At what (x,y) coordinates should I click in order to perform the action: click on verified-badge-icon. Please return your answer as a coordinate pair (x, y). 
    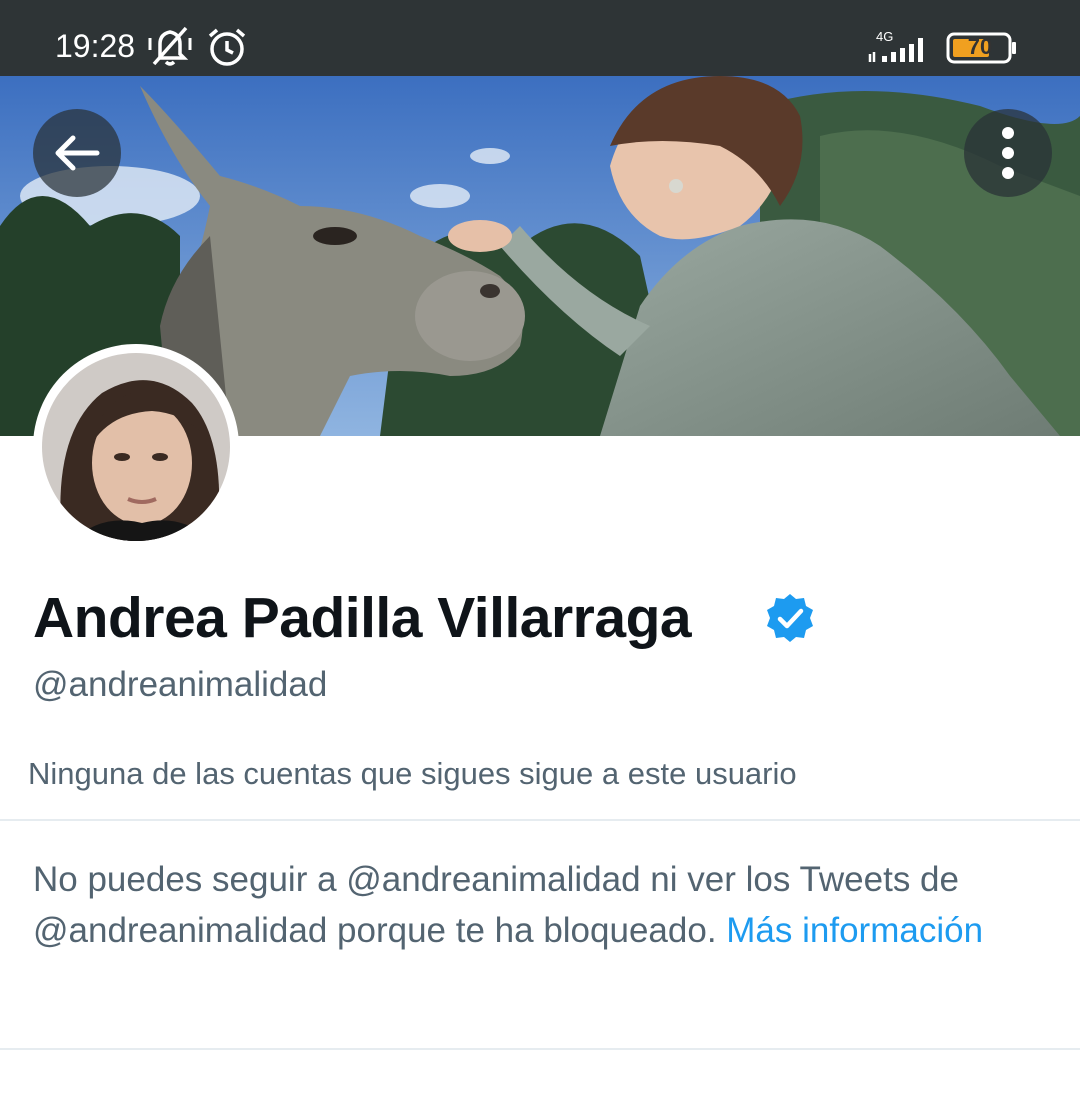
    Looking at the image, I should click on (790, 618).